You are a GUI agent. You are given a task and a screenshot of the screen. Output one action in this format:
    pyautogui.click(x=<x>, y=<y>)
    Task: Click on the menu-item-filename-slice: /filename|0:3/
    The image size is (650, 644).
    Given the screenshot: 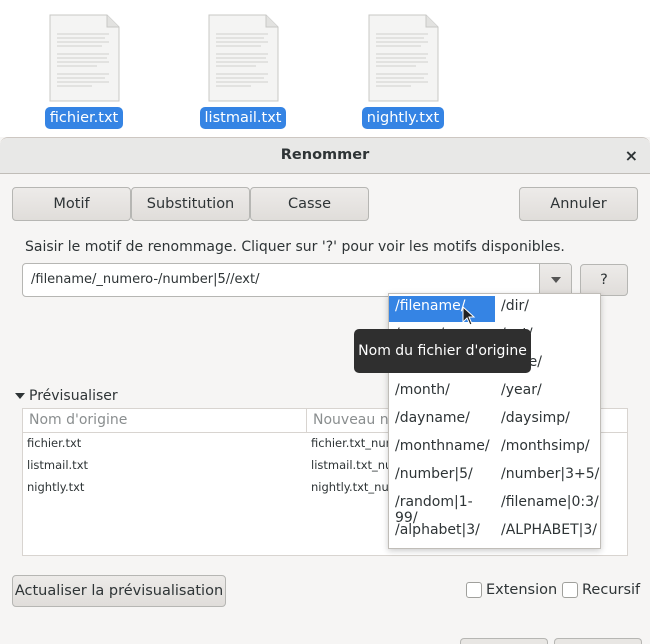 What is the action you would take?
    pyautogui.click(x=548, y=505)
    